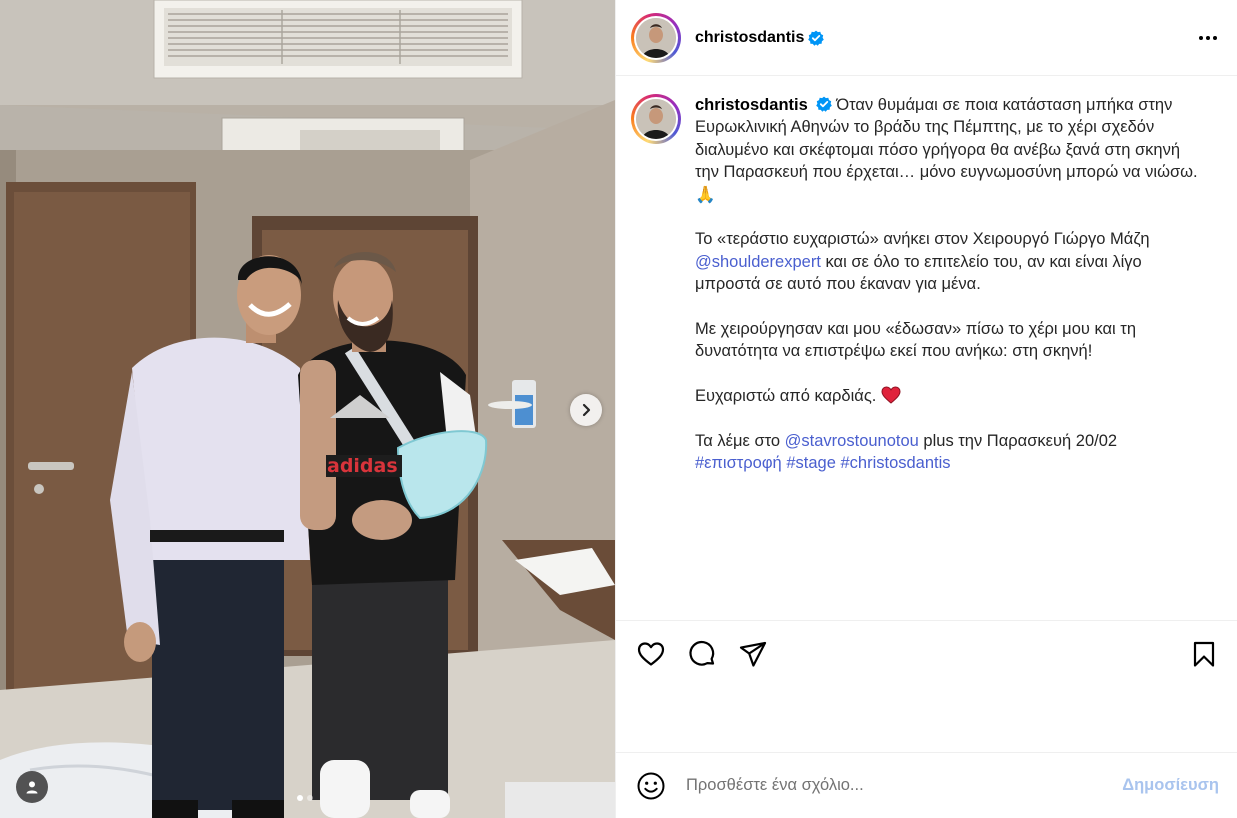 The image size is (1237, 818). Describe the element at coordinates (926, 38) in the screenshot. I see `post-header: christosdantis` at that location.